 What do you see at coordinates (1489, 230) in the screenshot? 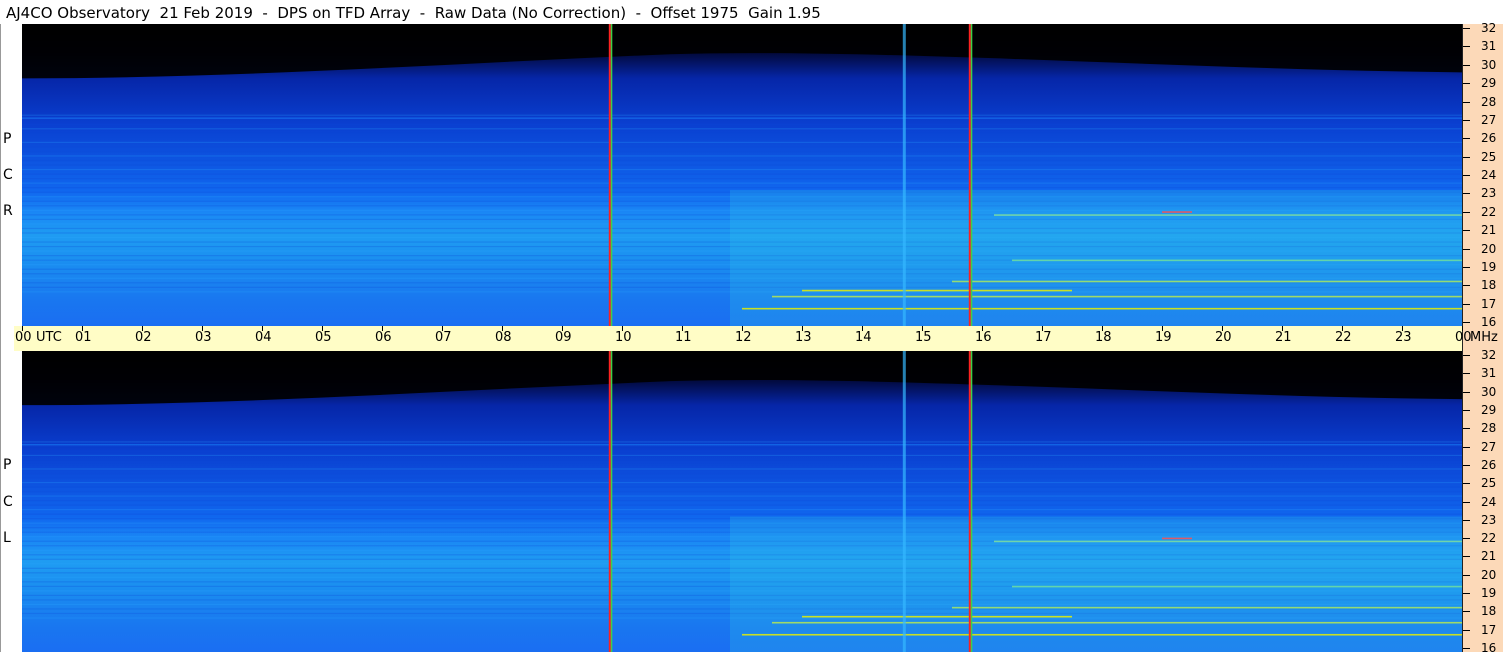
I see `frequency-tick-label: 21` at bounding box center [1489, 230].